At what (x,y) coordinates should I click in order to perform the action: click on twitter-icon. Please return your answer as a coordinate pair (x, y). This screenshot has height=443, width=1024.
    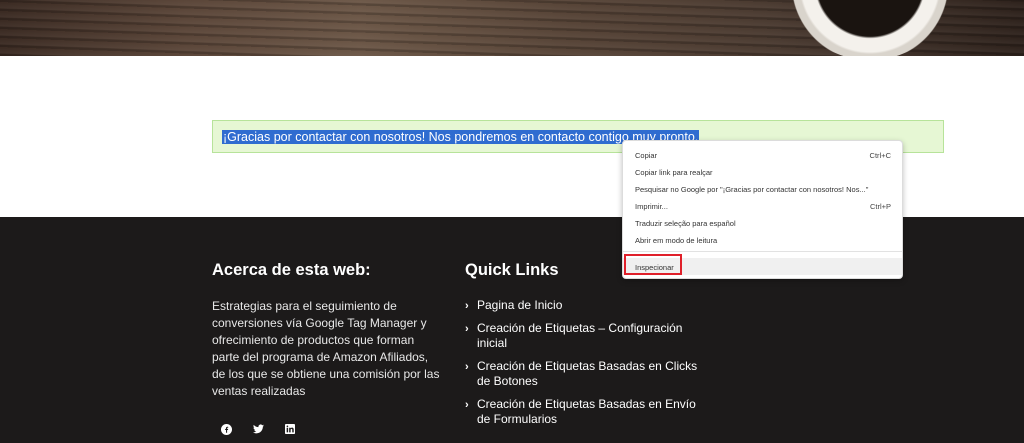
    Looking at the image, I should click on (258, 429).